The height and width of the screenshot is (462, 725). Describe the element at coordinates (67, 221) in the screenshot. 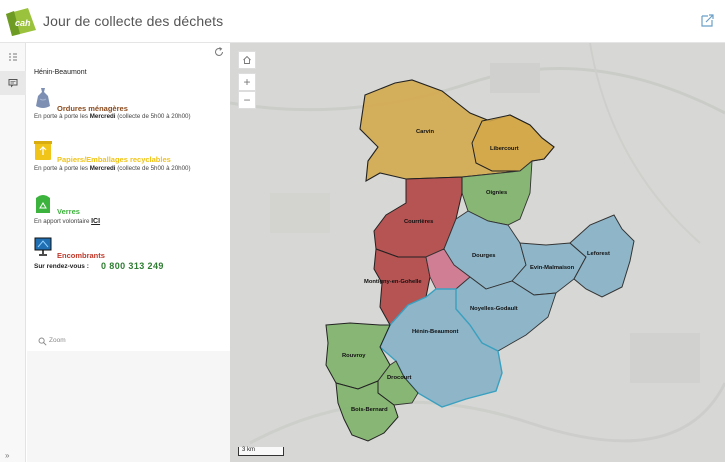

I see `verres-text: En apport volontaire ICI` at that location.